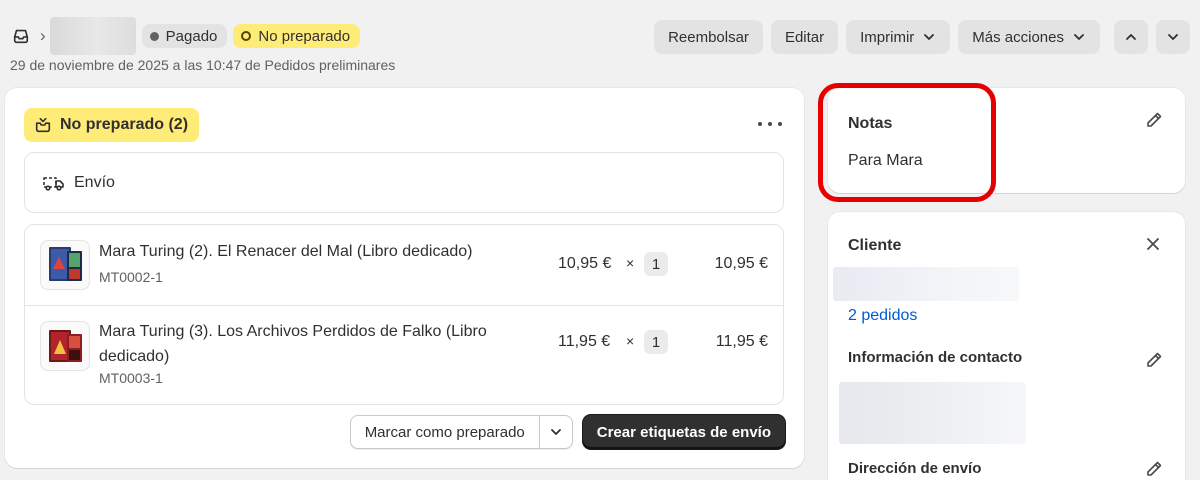  What do you see at coordinates (131, 277) in the screenshot?
I see `product-sku: MT0002-1` at bounding box center [131, 277].